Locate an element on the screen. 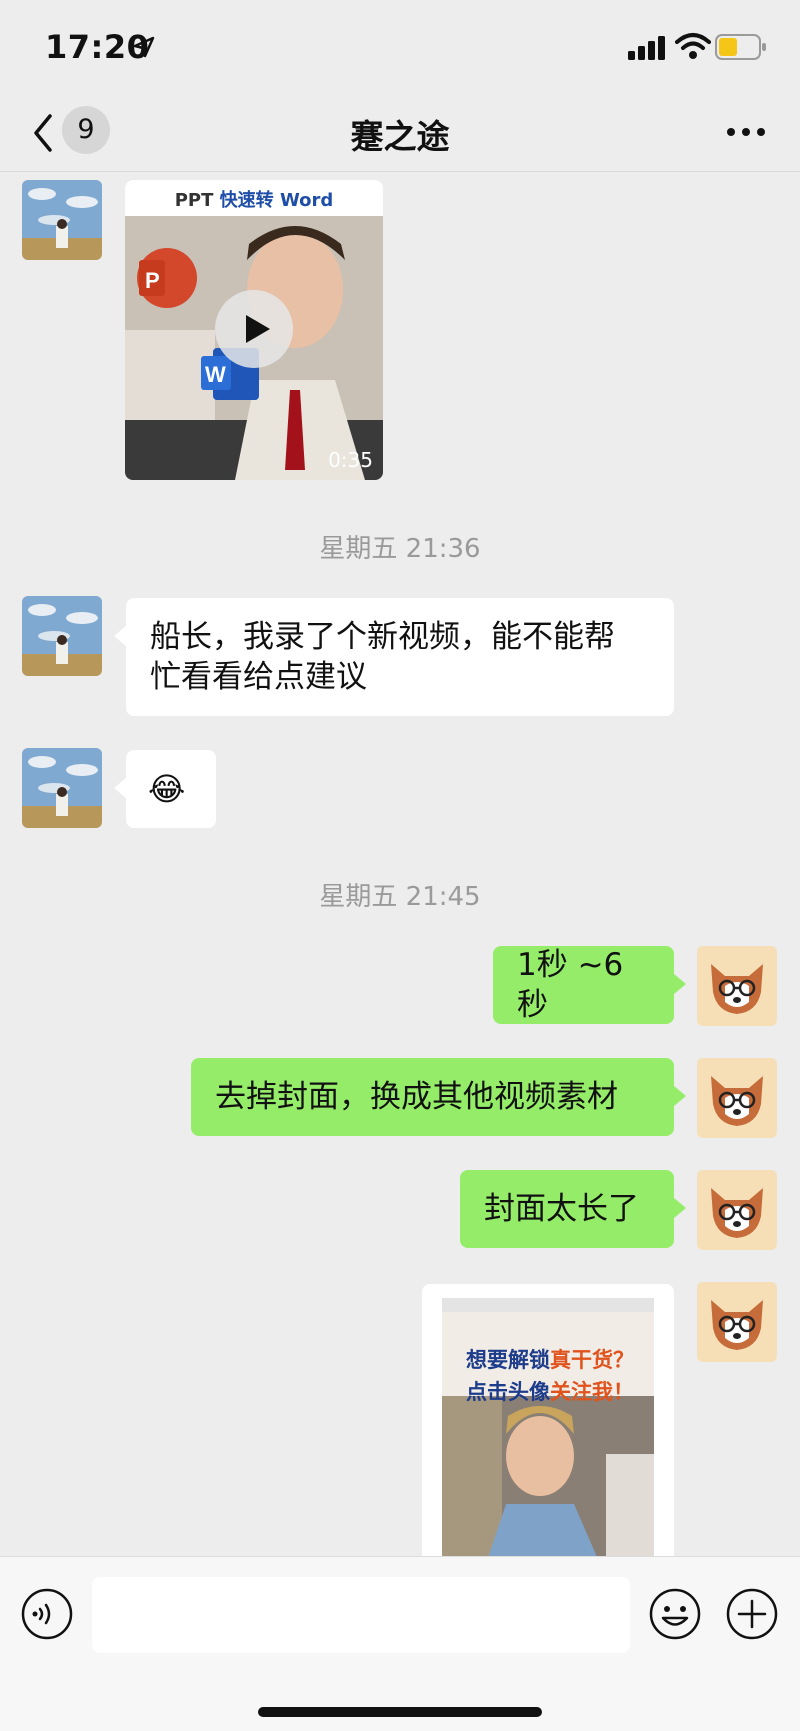  message-bubble-outgoing: 1秒 ~6秒 is located at coordinates (589, 985).